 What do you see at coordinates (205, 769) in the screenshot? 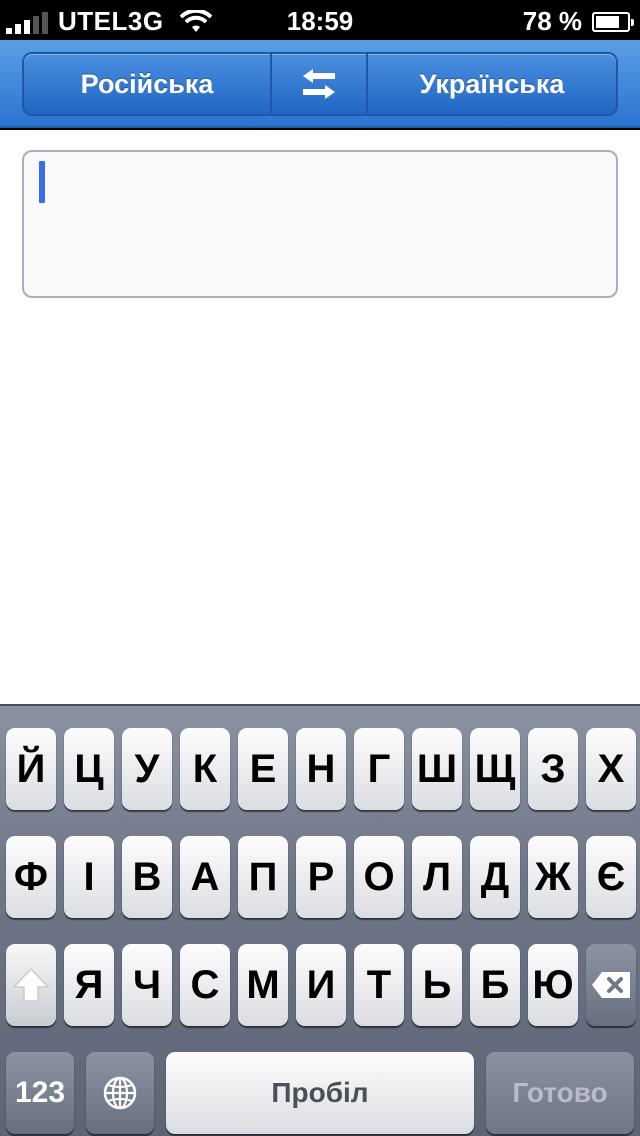
I see `key-1-4: К` at bounding box center [205, 769].